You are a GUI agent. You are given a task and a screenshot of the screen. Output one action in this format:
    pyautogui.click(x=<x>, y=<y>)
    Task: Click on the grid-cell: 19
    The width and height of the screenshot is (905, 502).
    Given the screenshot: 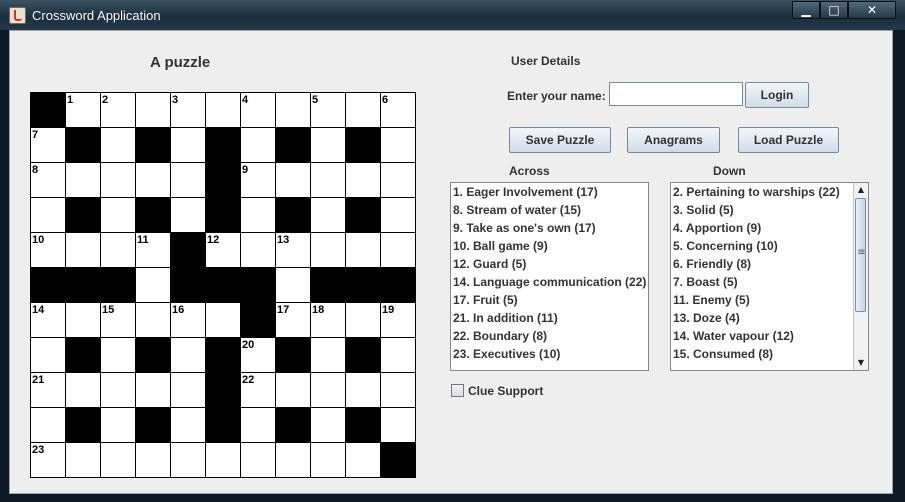 What is the action you would take?
    pyautogui.click(x=398, y=320)
    